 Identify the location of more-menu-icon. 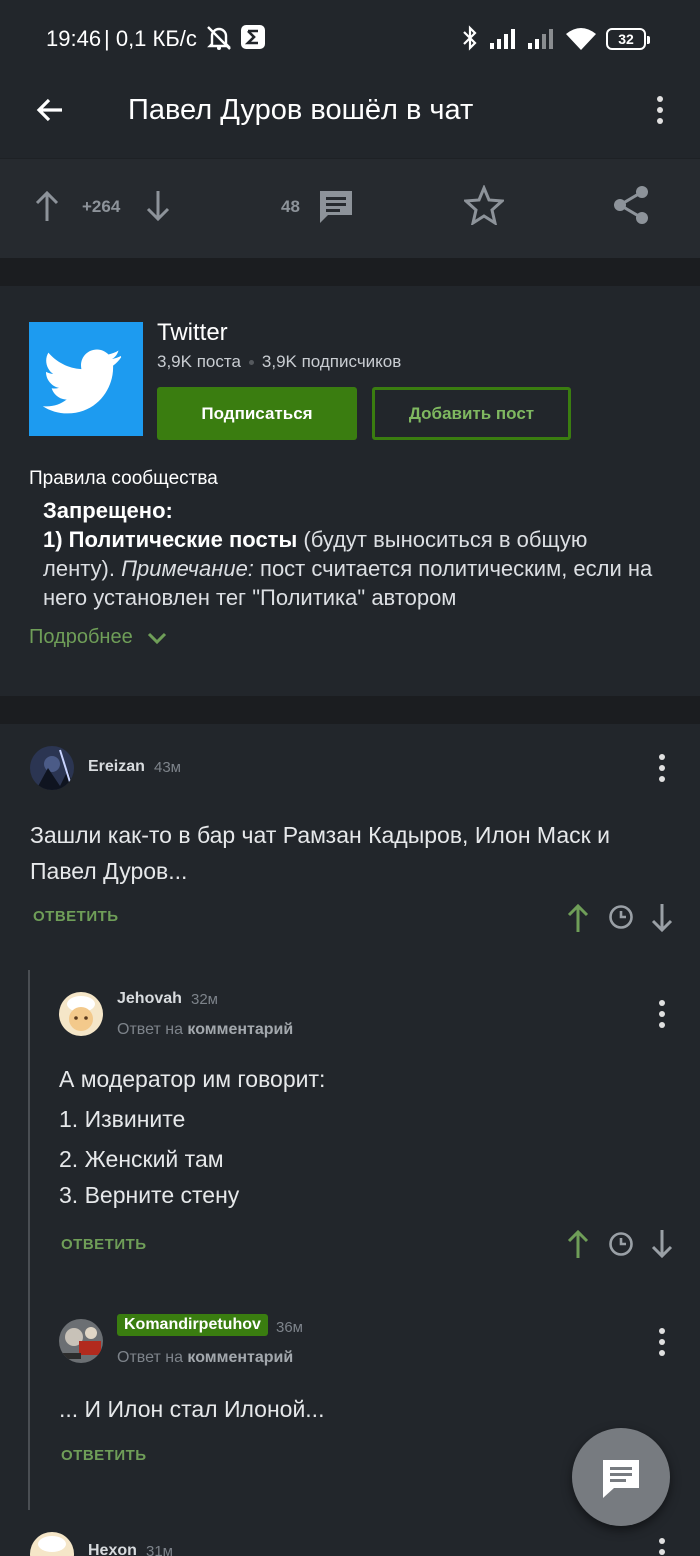
(660, 112).